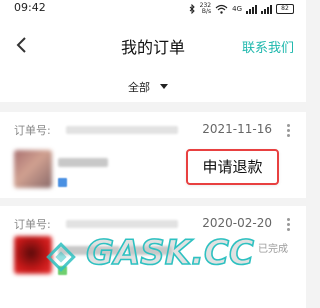  I want to click on product-thumbnail, so click(33, 169).